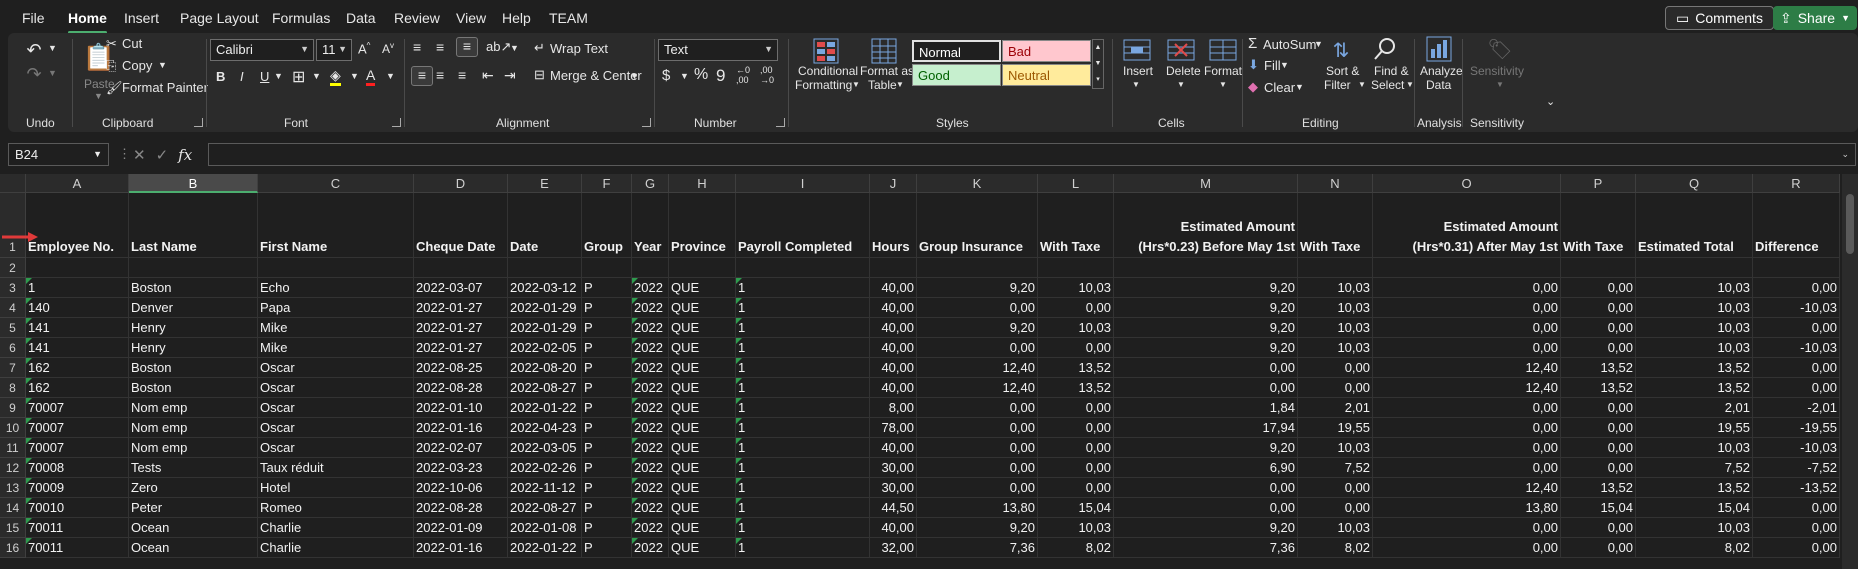 The height and width of the screenshot is (569, 1858). Describe the element at coordinates (77, 488) in the screenshot. I see `table-cell: 70009` at that location.